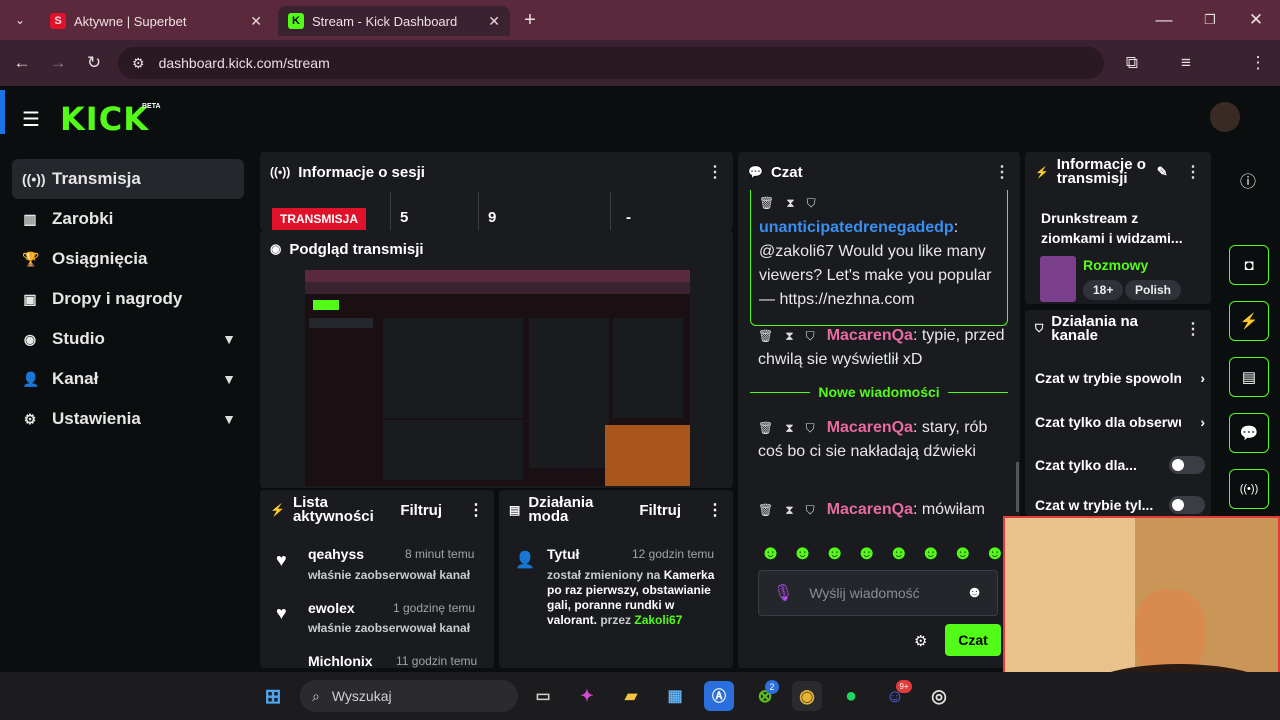  What do you see at coordinates (1249, 433) in the screenshot?
I see `chat-bubble-icon: 💬` at bounding box center [1249, 433].